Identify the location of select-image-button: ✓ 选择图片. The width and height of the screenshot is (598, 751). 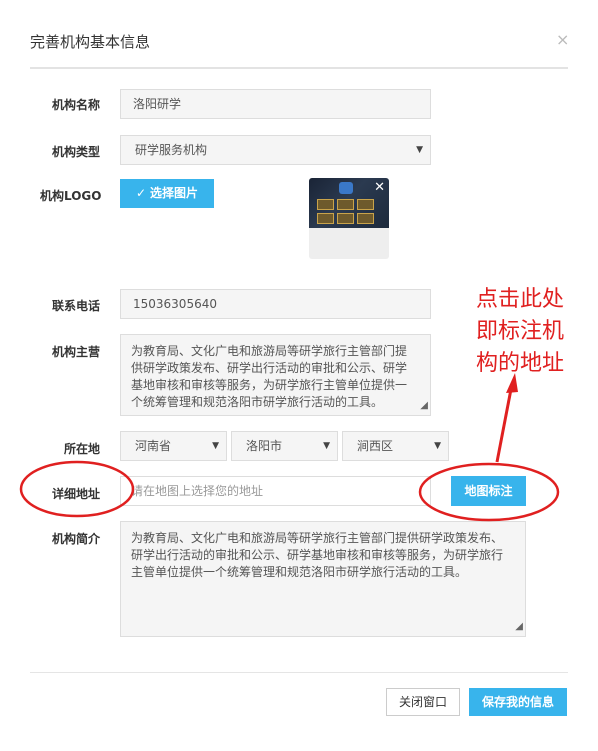
(167, 193).